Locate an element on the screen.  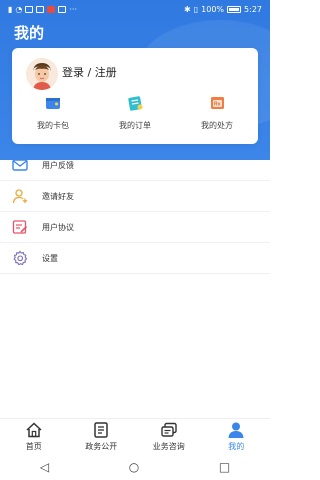
shortcut-label: 我的卡包 is located at coordinates (53, 125).